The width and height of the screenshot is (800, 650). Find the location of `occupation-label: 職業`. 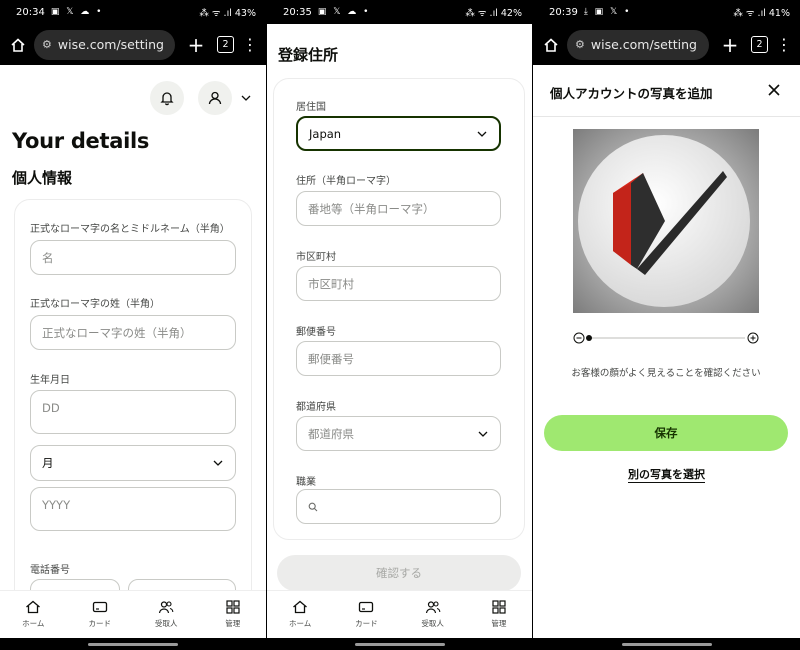

occupation-label: 職業 is located at coordinates (306, 482).